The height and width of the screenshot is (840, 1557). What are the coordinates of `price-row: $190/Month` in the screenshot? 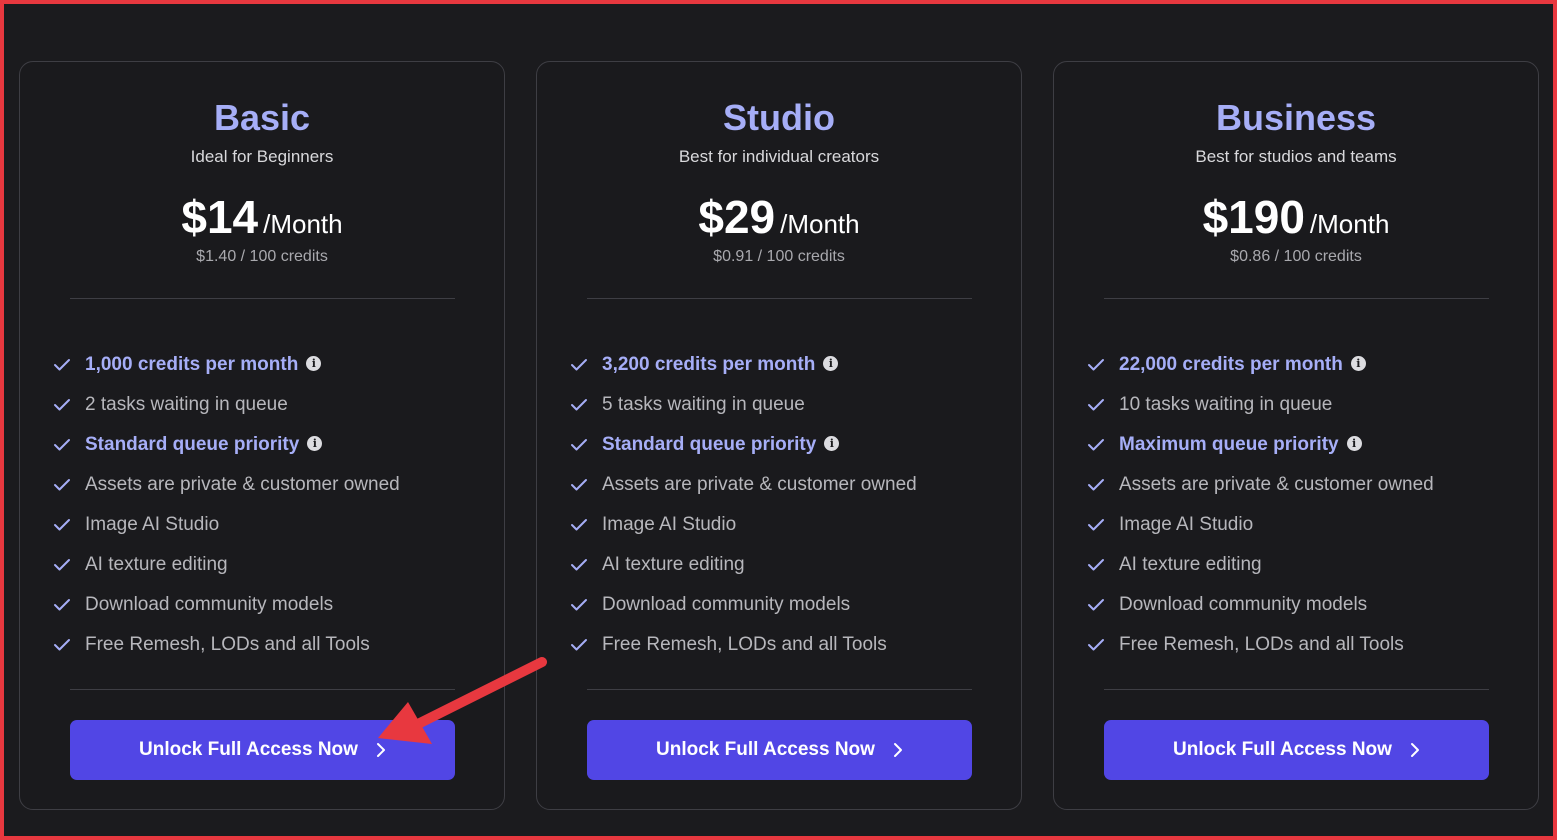 It's located at (1296, 217).